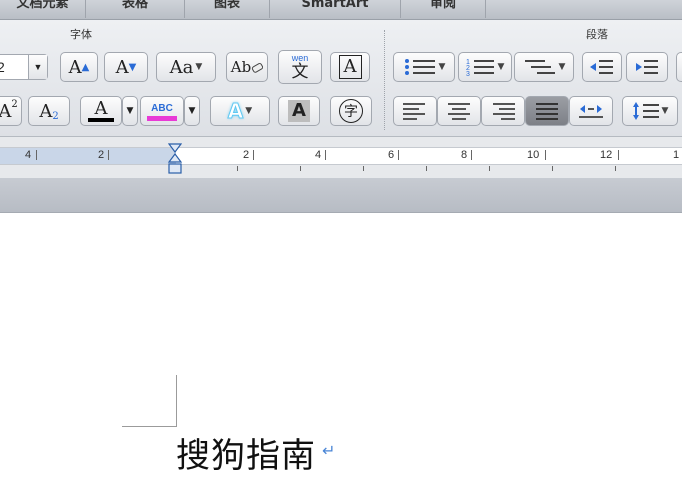  What do you see at coordinates (181, 67) in the screenshot?
I see `change-case-label: Aa` at bounding box center [181, 67].